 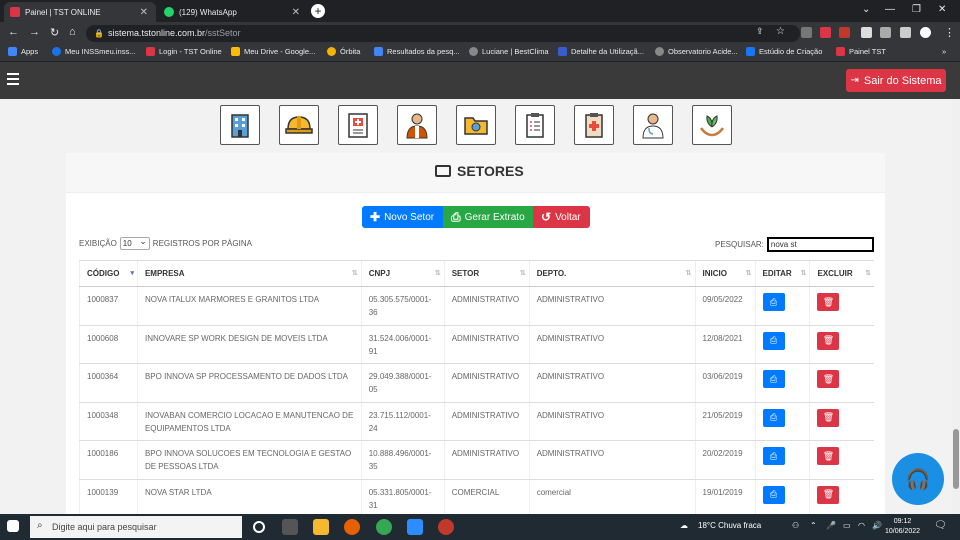 I want to click on chevron-down-icon: ⌄, so click(x=866, y=9).